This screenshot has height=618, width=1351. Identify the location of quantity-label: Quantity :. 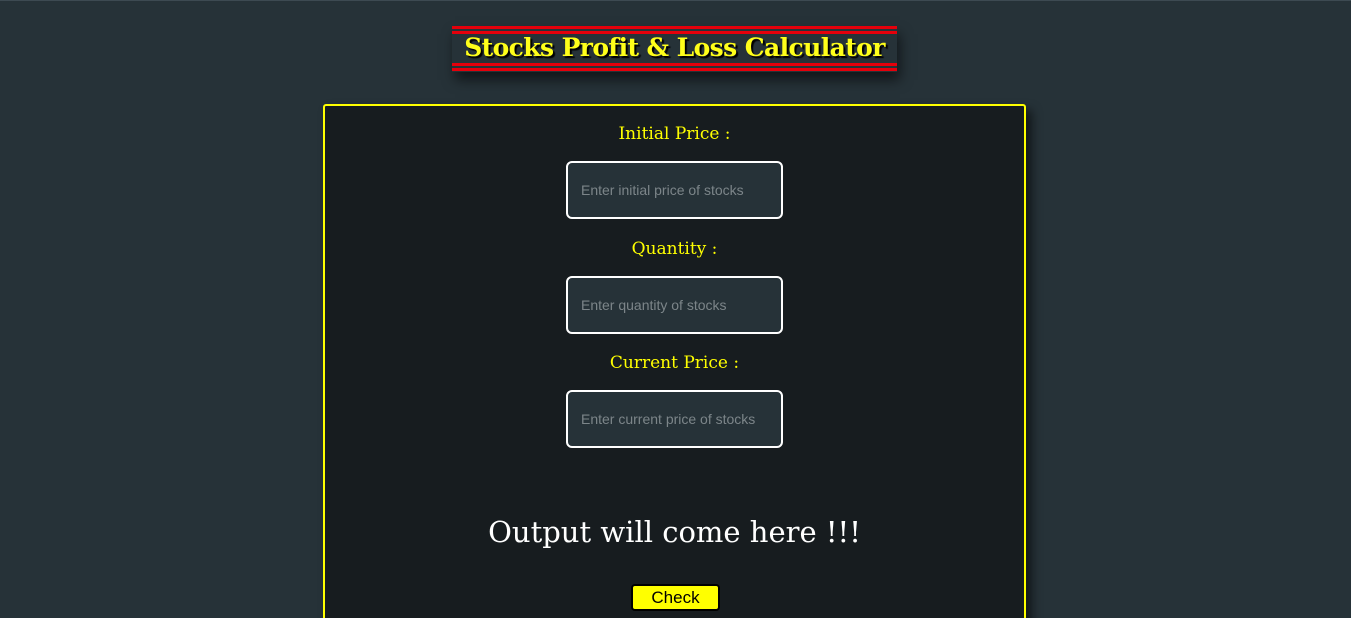
(674, 249).